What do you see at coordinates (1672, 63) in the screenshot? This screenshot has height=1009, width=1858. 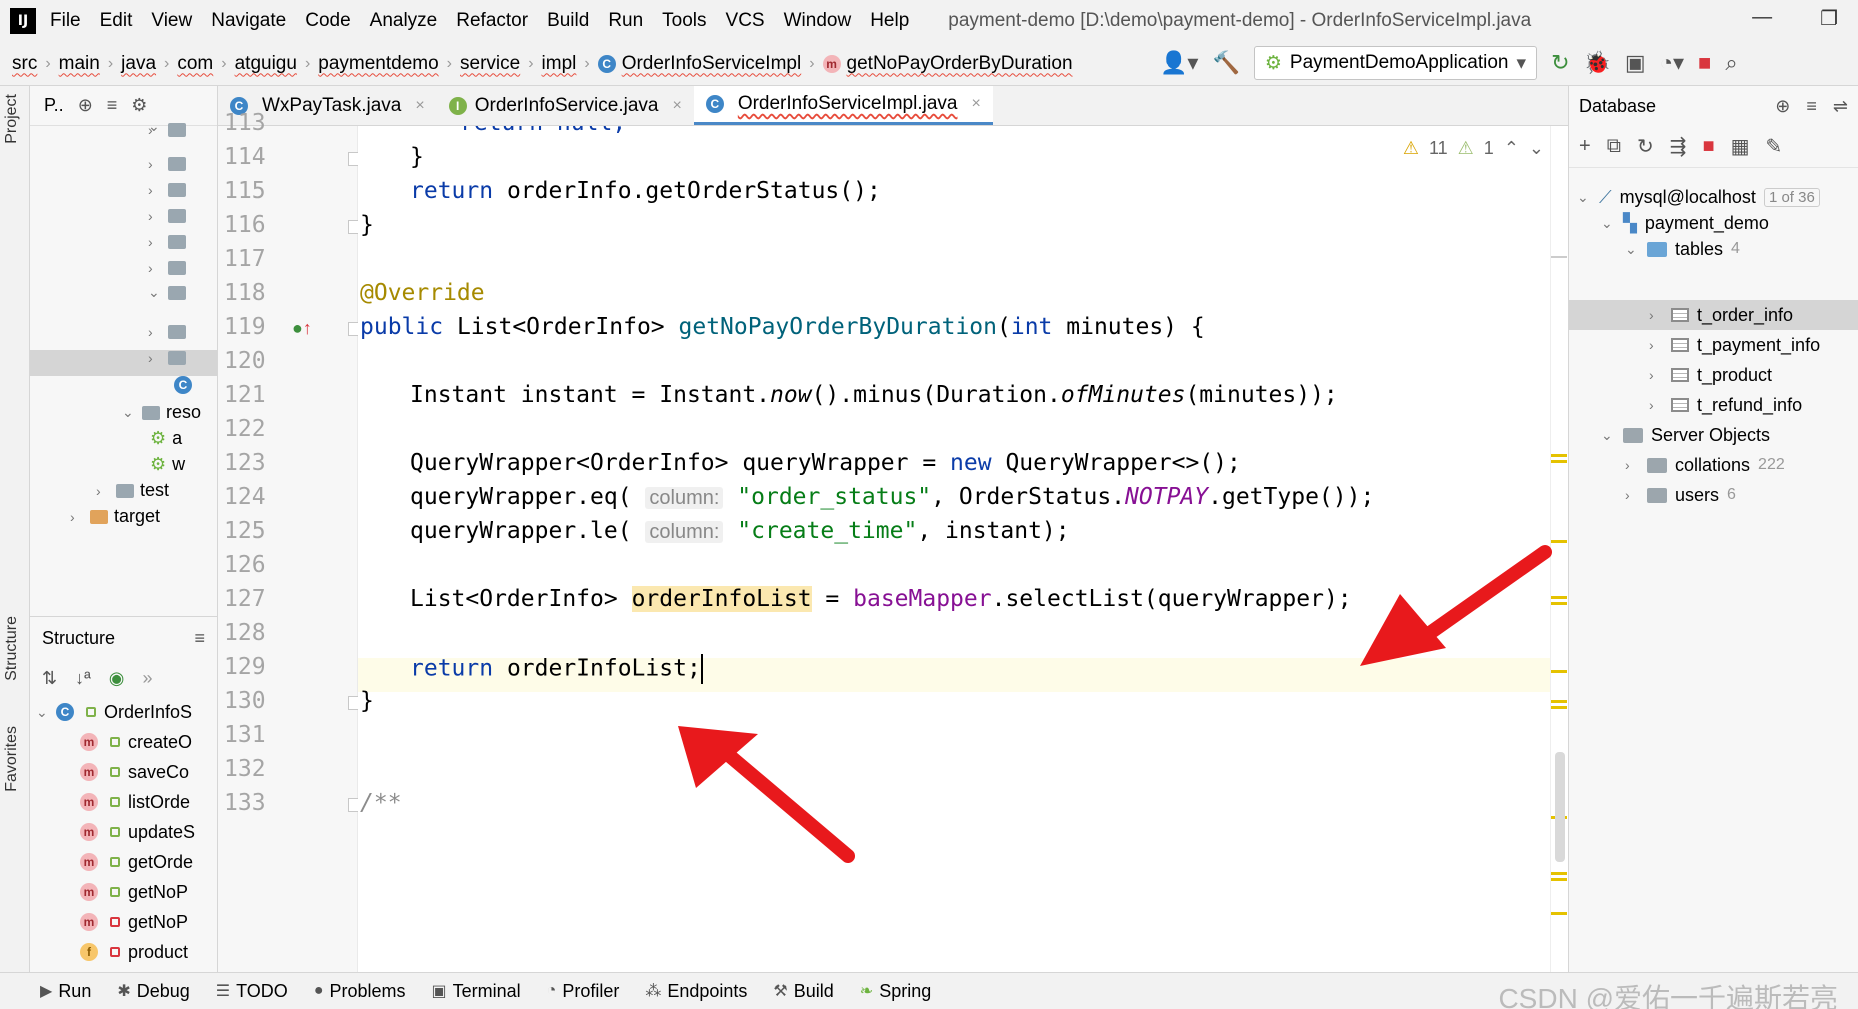 I see `profiler-icon: ◔▾` at bounding box center [1672, 63].